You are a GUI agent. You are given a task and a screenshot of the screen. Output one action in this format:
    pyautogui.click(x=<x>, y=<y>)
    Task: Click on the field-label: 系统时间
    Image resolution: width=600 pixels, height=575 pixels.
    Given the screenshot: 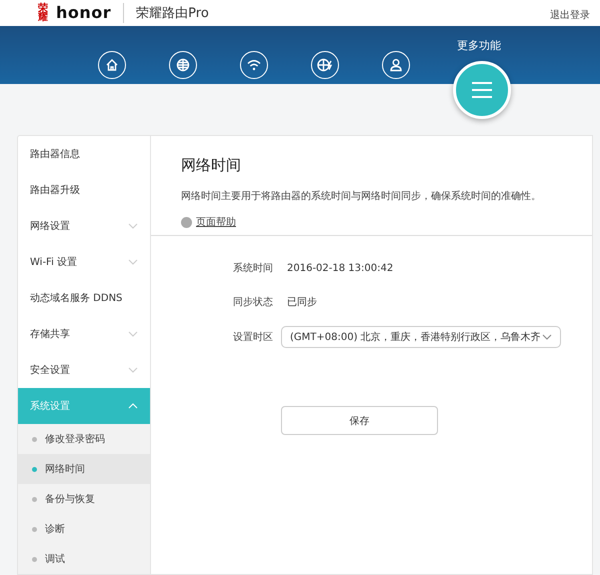 What is the action you would take?
    pyautogui.click(x=253, y=268)
    